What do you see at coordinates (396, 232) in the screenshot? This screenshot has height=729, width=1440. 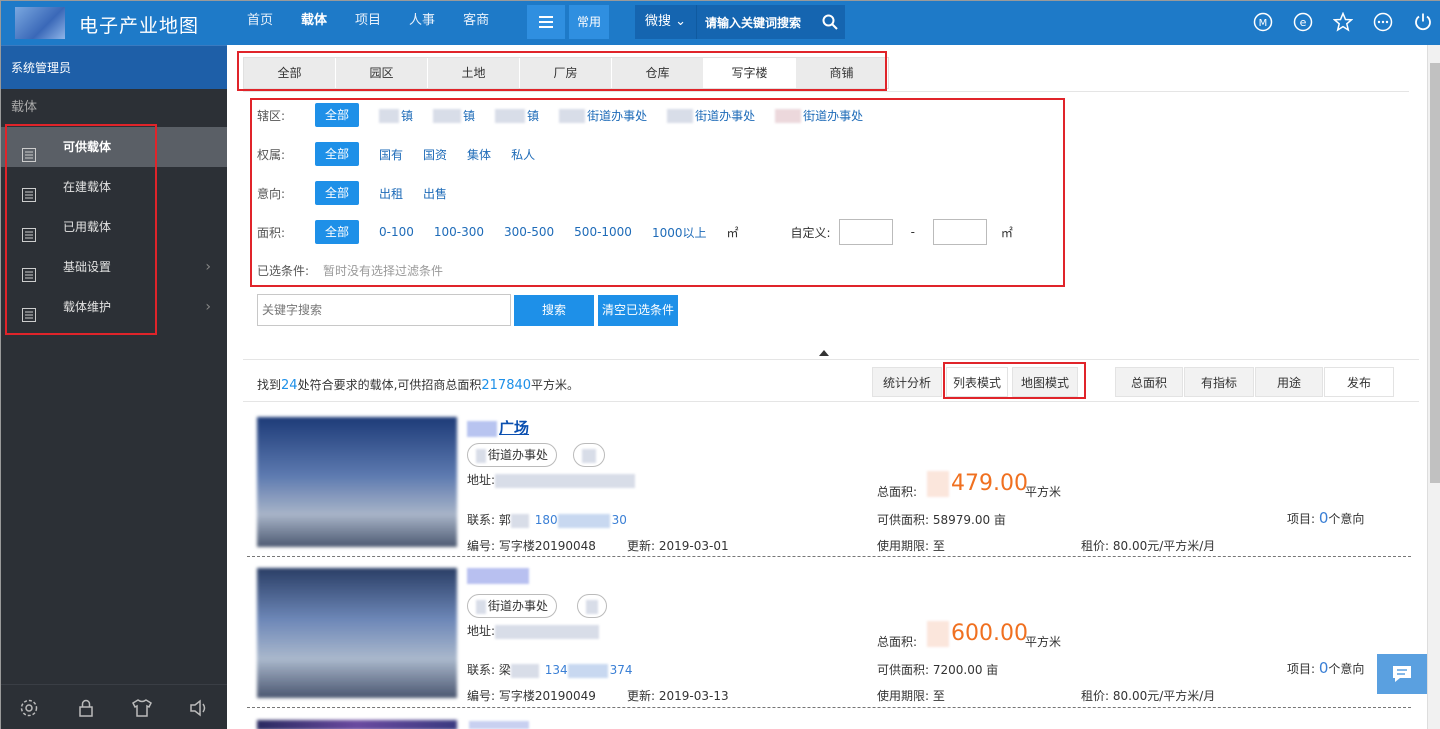 I see `filter-option: 0-100` at bounding box center [396, 232].